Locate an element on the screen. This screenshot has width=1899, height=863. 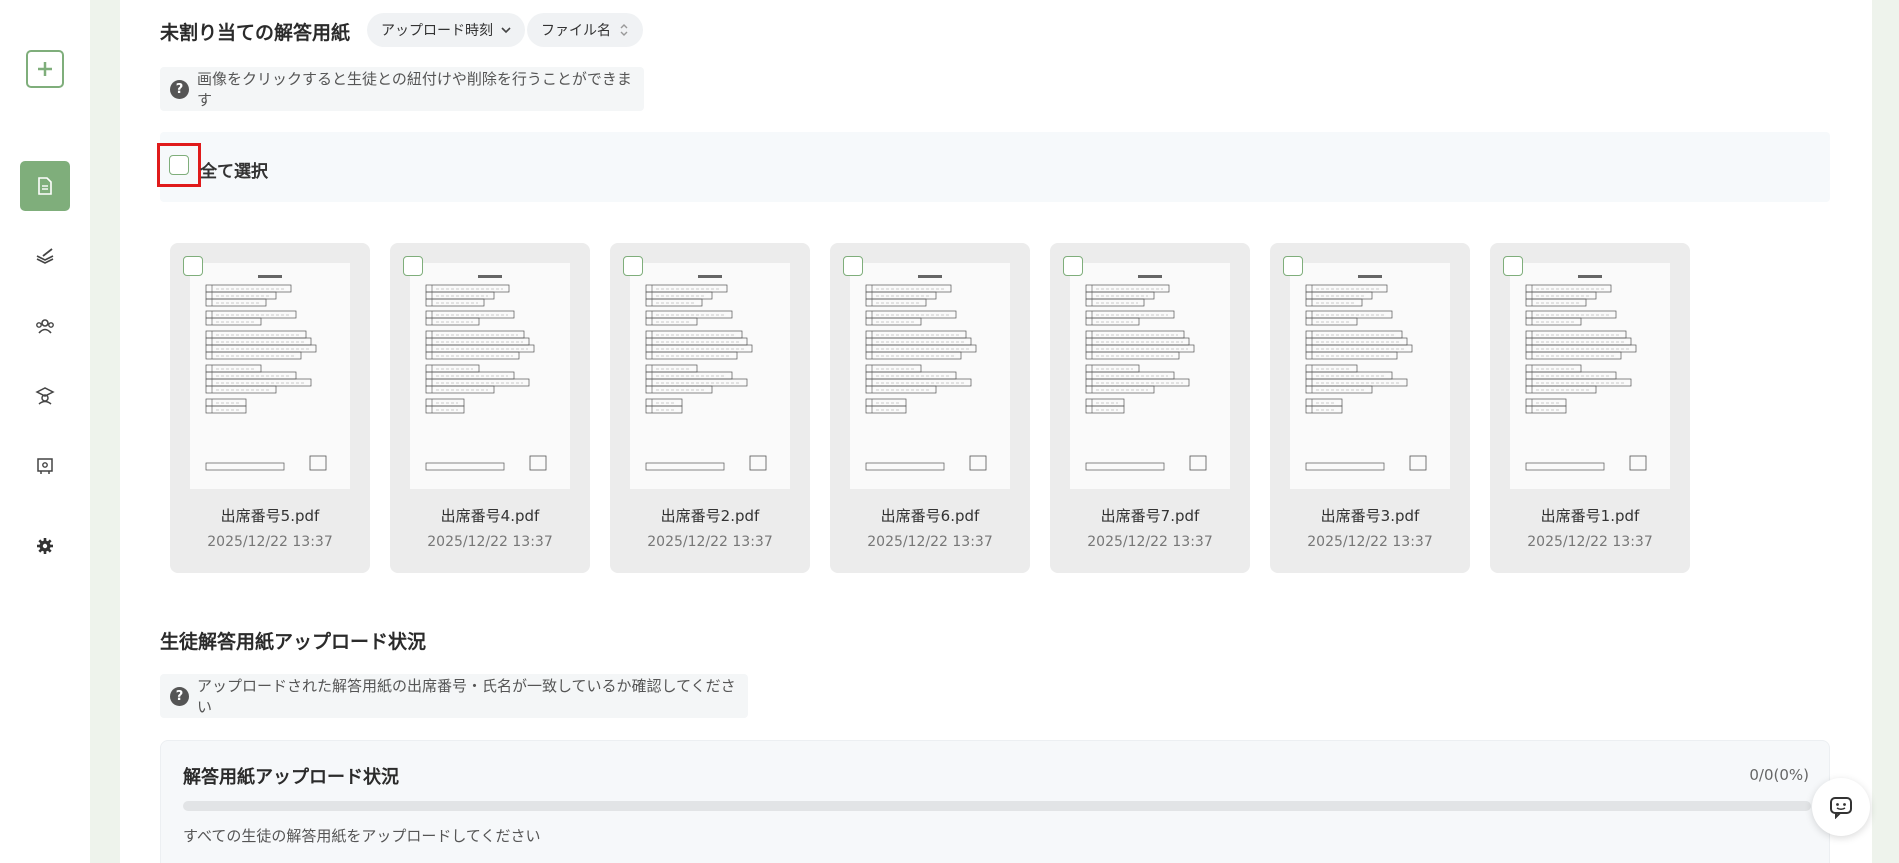
classroom-icon is located at coordinates (45, 466).